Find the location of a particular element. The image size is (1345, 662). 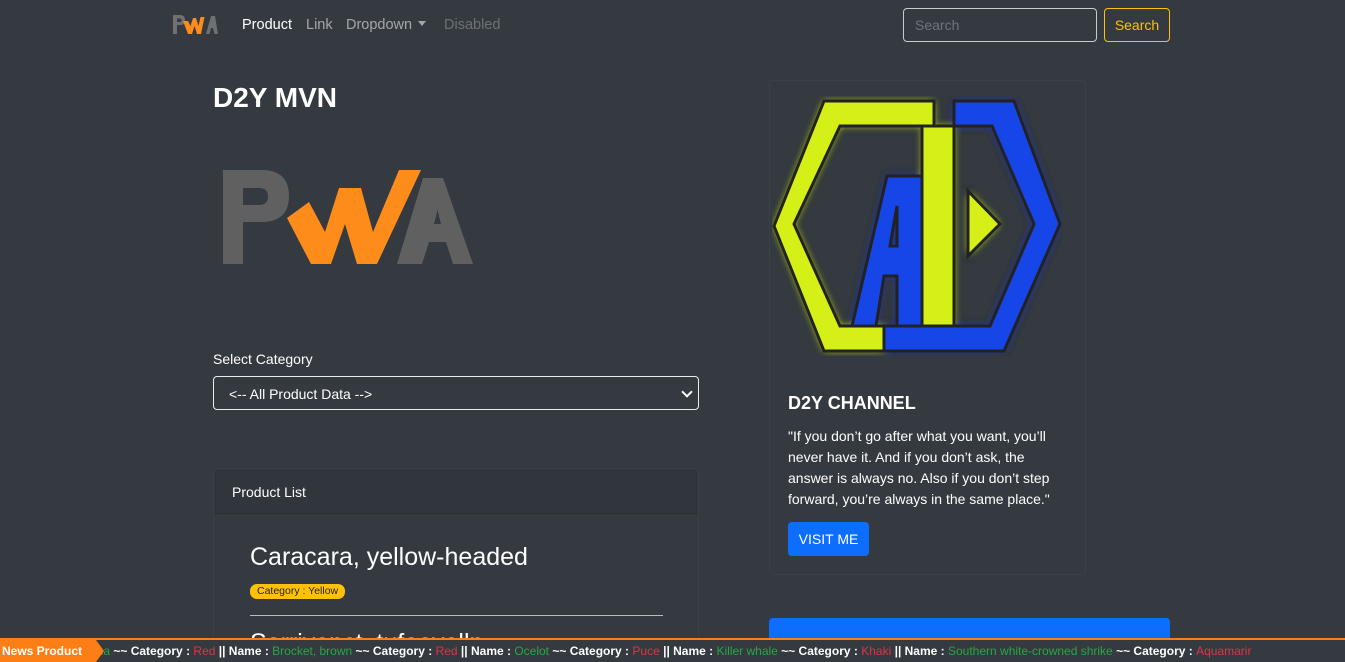

nav-product-link: Product is located at coordinates (267, 25).